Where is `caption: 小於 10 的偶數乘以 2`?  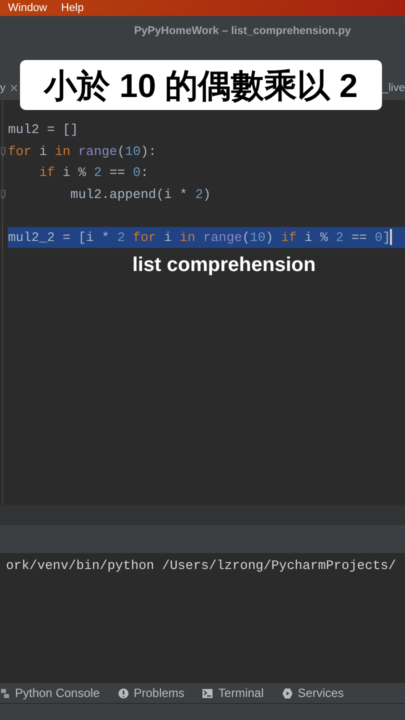
caption: 小於 10 的偶數乘以 2 is located at coordinates (201, 85).